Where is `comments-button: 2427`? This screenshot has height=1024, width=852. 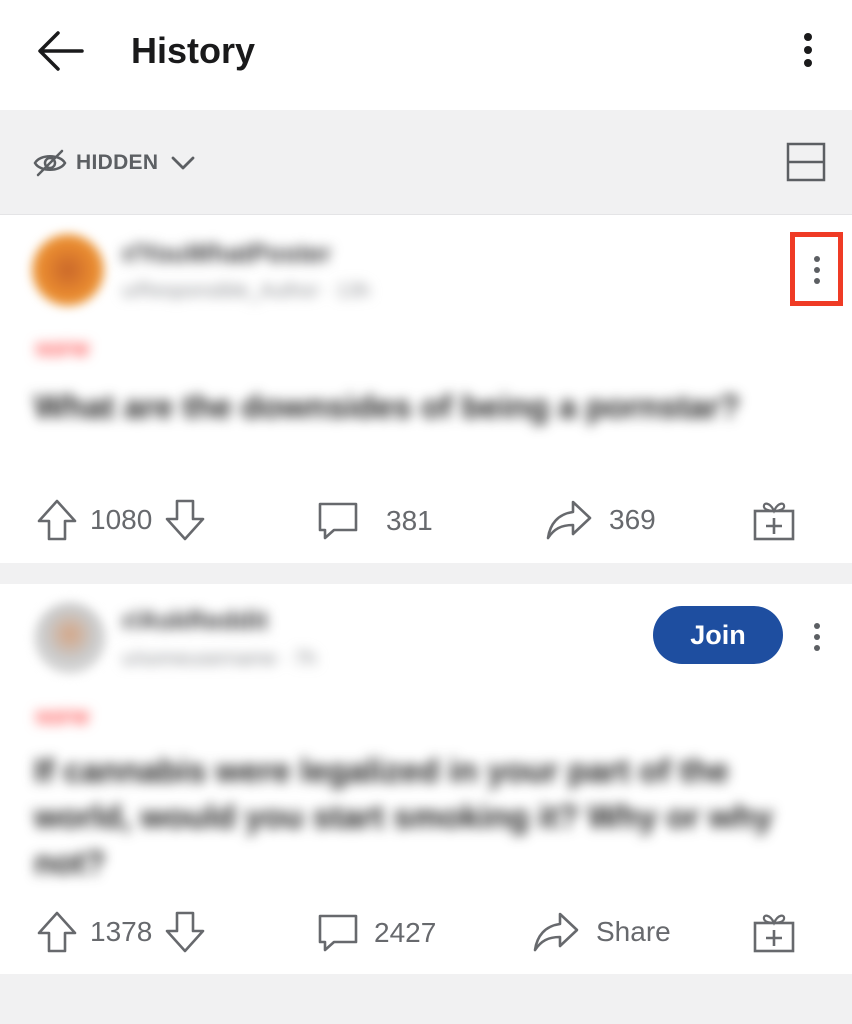 comments-button: 2427 is located at coordinates (376, 933).